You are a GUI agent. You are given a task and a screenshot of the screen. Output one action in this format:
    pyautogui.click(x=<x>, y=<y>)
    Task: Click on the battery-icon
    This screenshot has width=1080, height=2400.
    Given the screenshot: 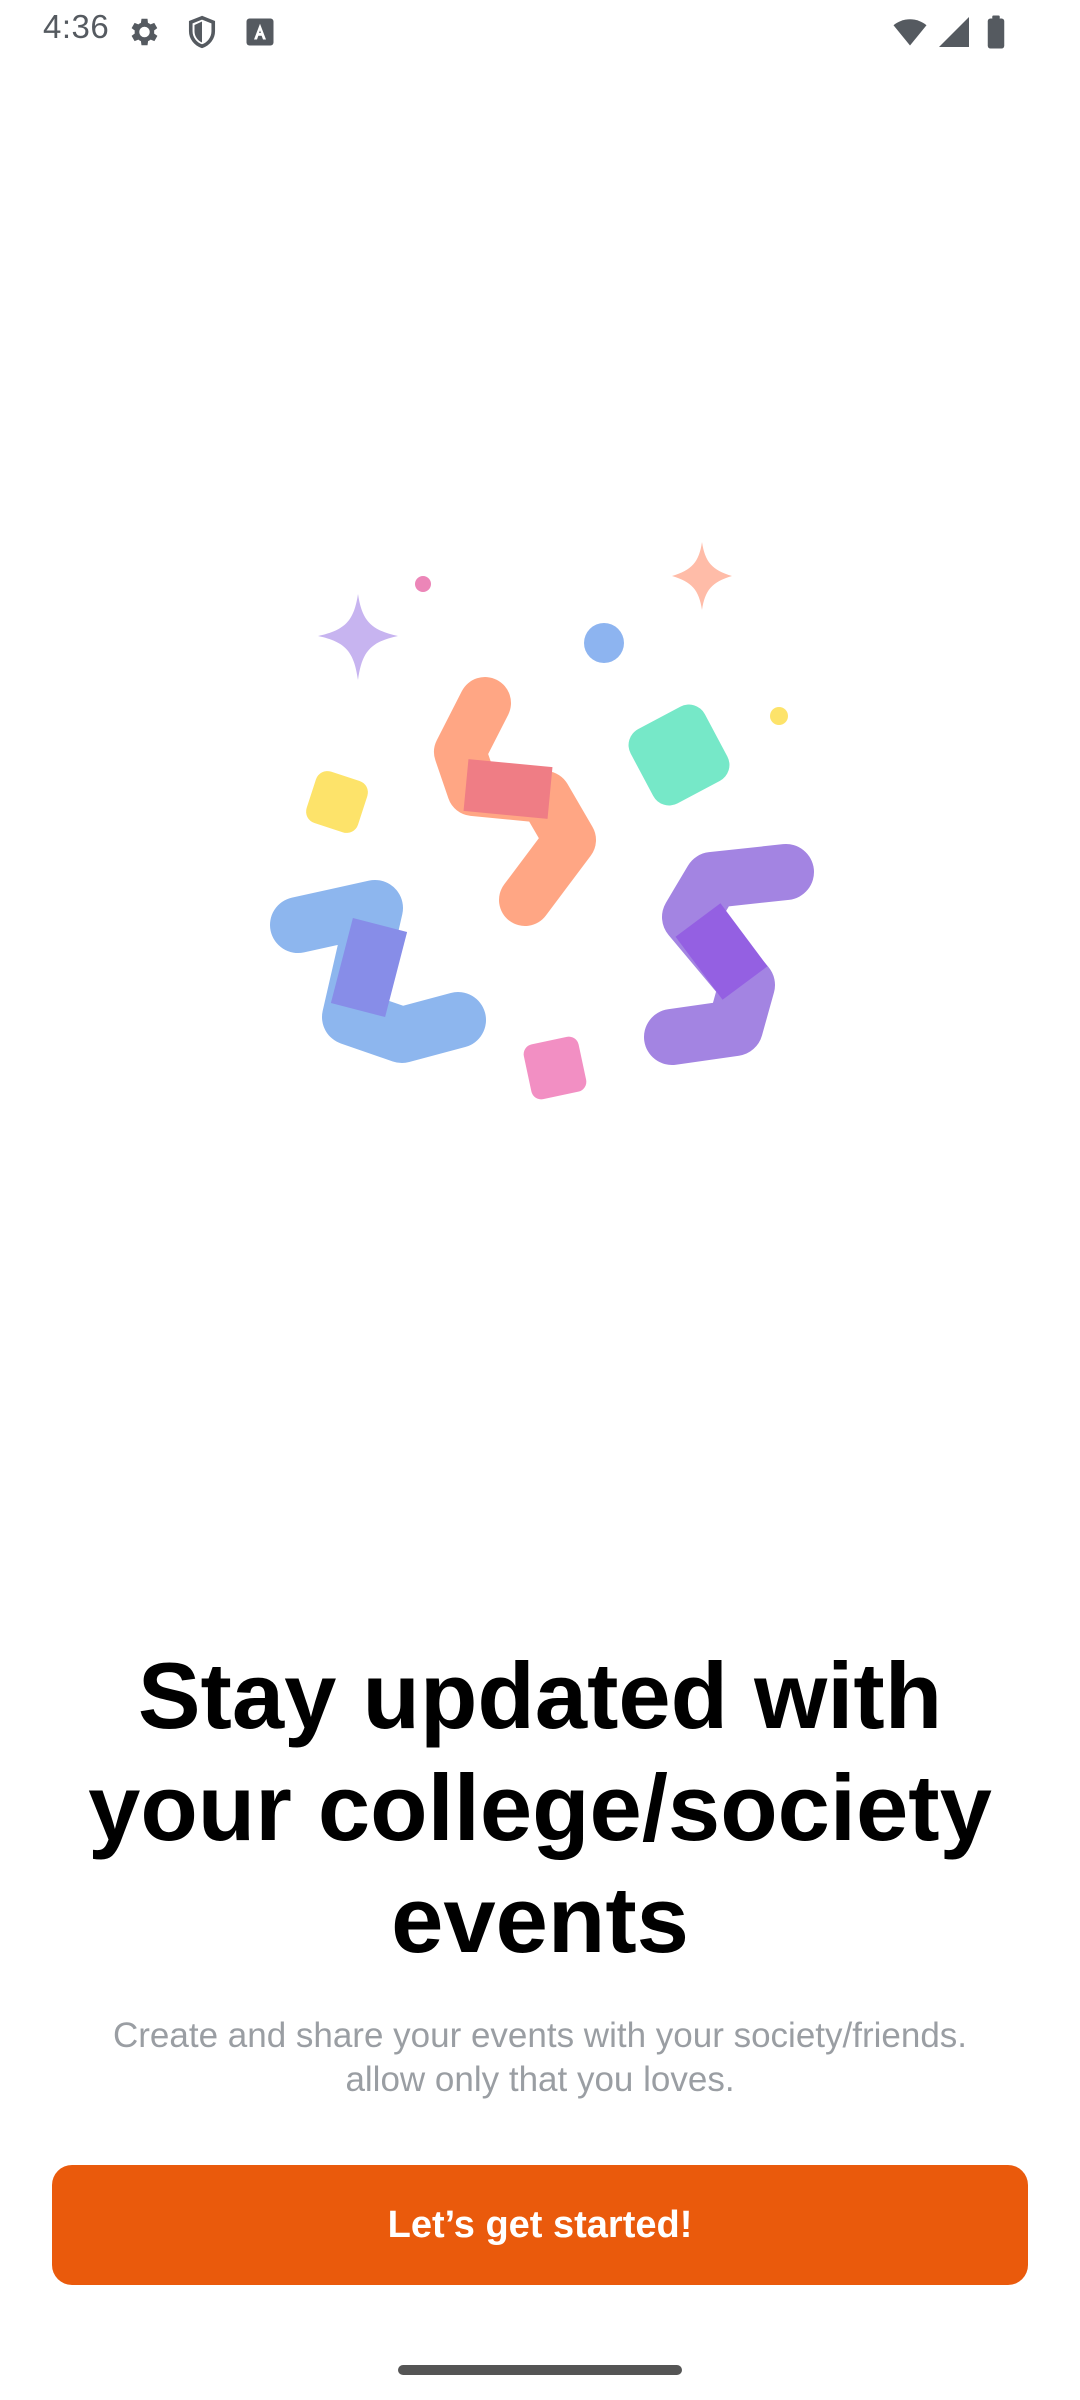 What is the action you would take?
    pyautogui.click(x=996, y=32)
    